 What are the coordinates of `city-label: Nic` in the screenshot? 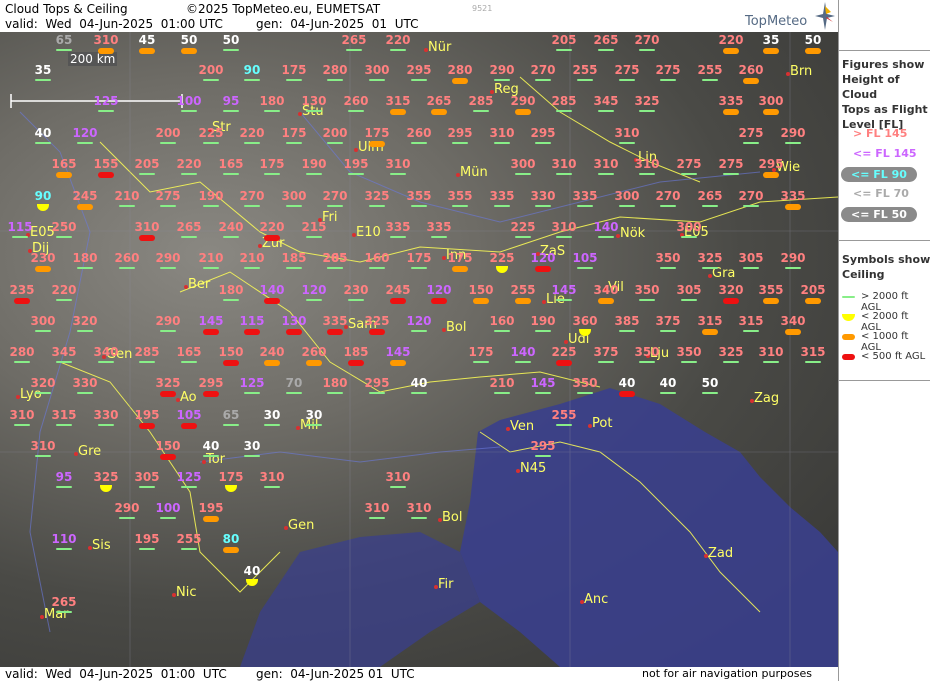 It's located at (186, 592).